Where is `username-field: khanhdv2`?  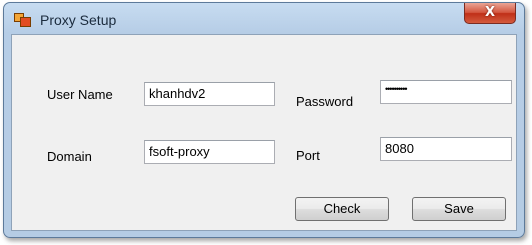 username-field: khanhdv2 is located at coordinates (209, 94).